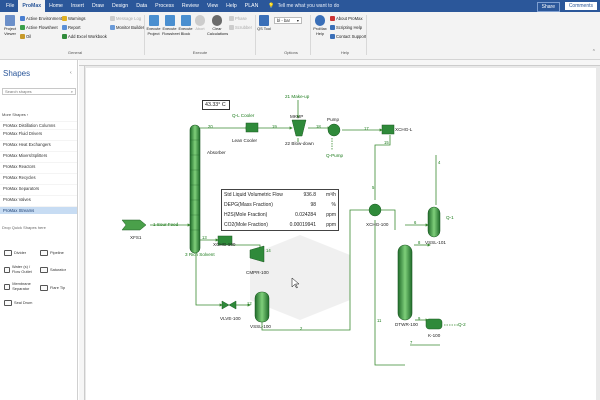 The image size is (600, 400). What do you see at coordinates (434, 335) in the screenshot?
I see `k-100-label: K-100` at bounding box center [434, 335].